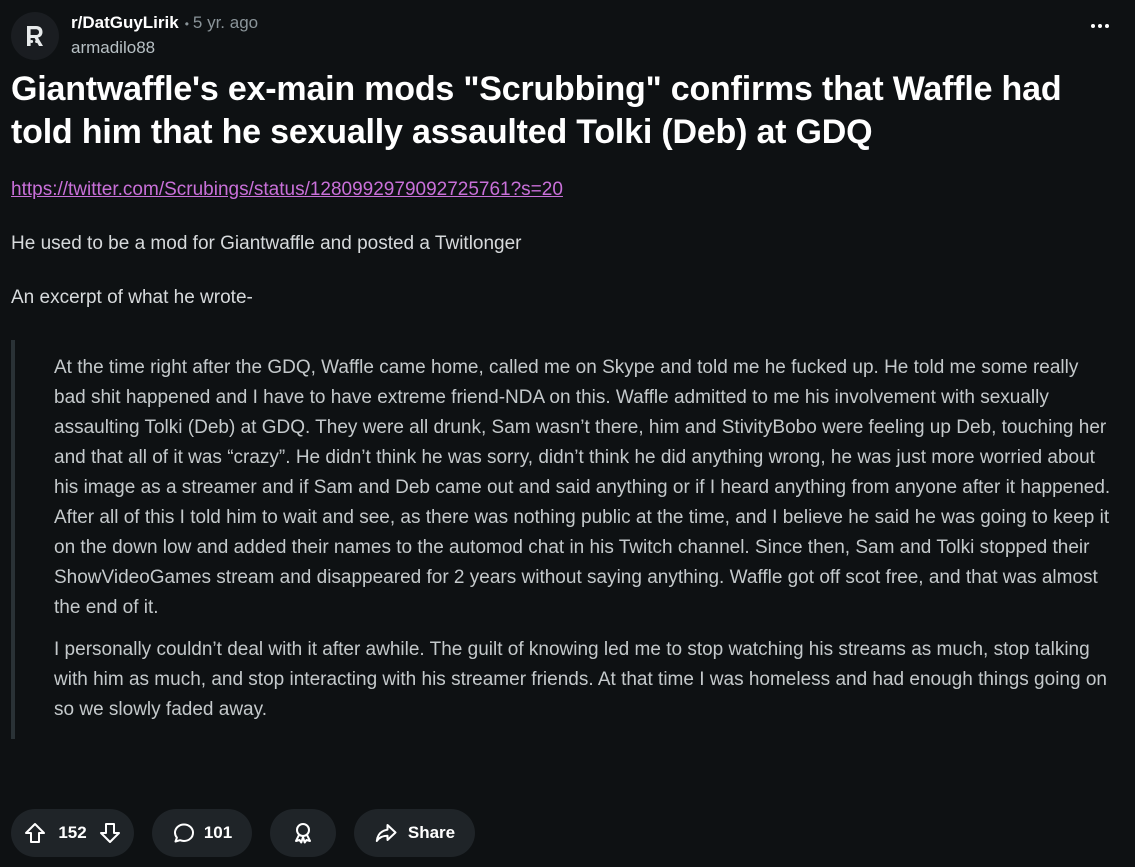  I want to click on action-bar: 152 101 Share, so click(243, 833).